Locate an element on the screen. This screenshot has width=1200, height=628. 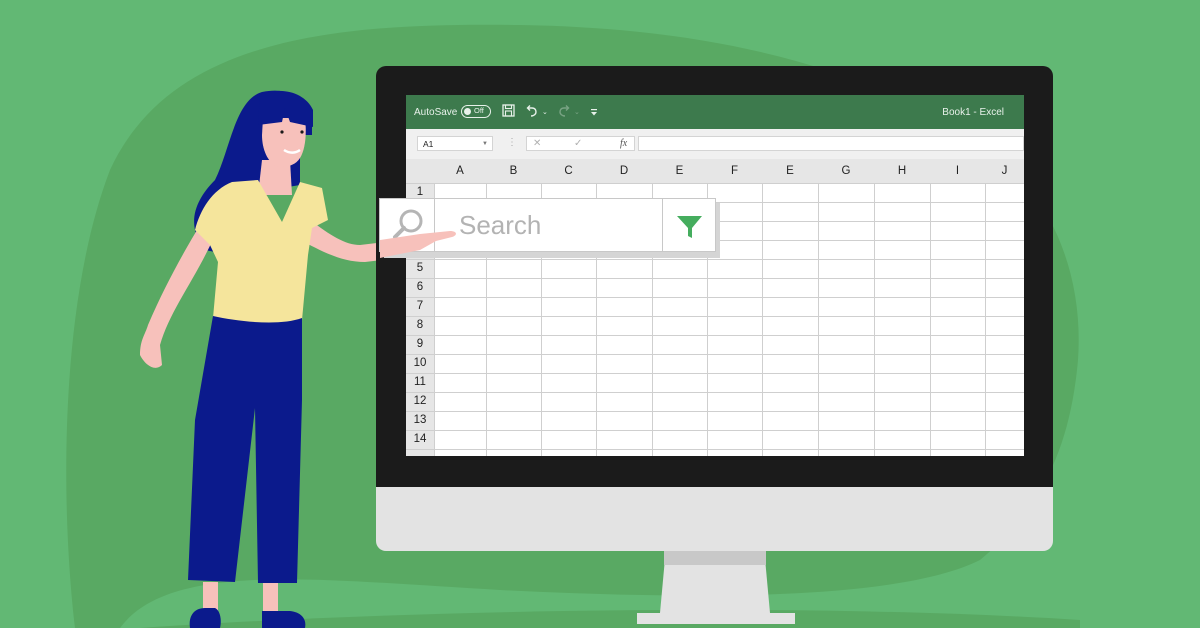
name-box: A1 ▼ is located at coordinates (455, 143).